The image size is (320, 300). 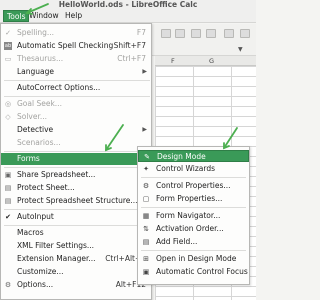 What do you see at coordinates (240, 49) in the screenshot?
I see `chevron-down-icon: ▼` at bounding box center [240, 49].